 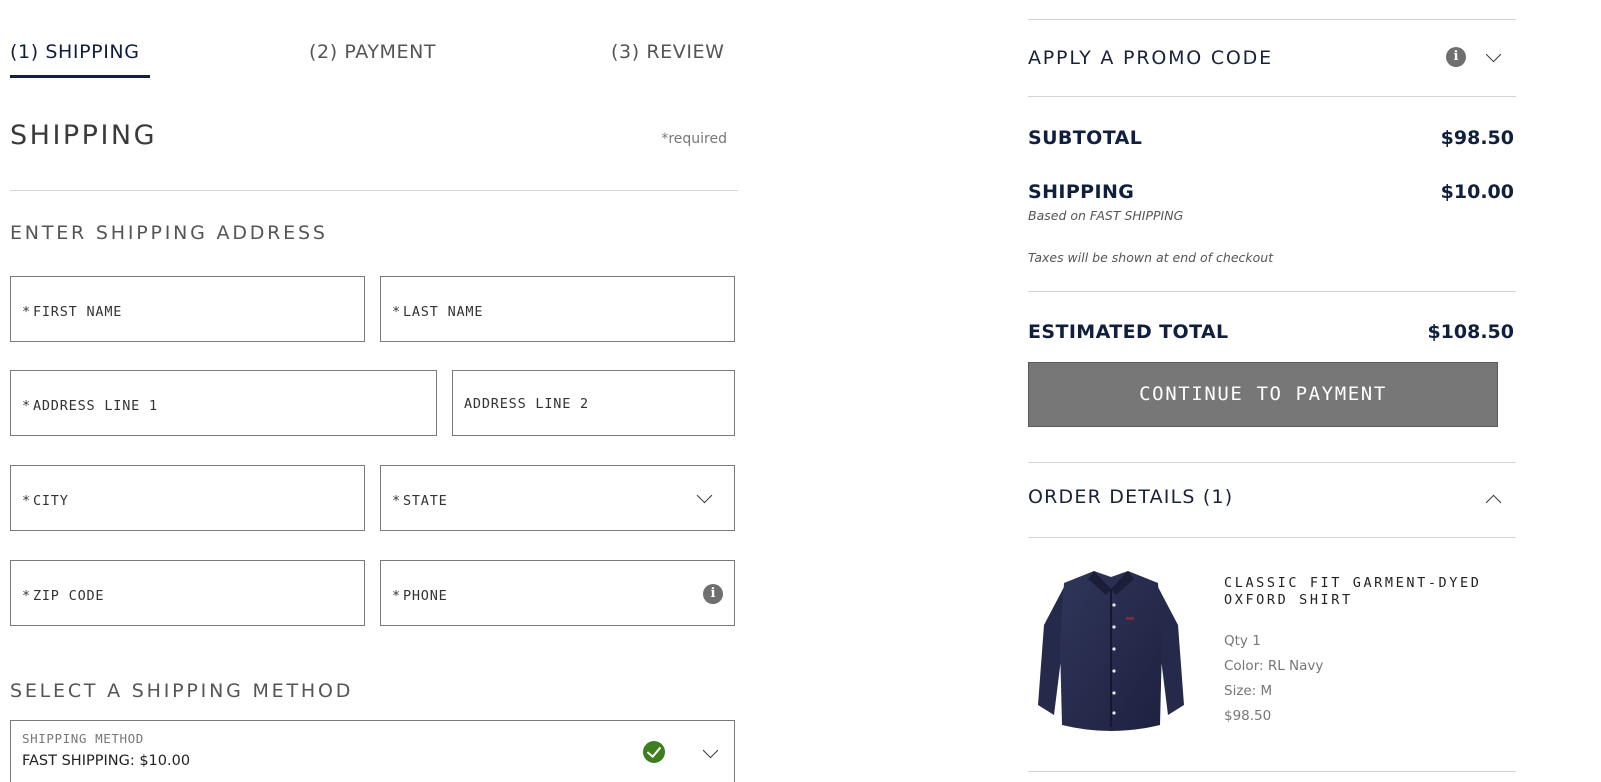 I want to click on product-qty: Qty 1, so click(x=1242, y=641).